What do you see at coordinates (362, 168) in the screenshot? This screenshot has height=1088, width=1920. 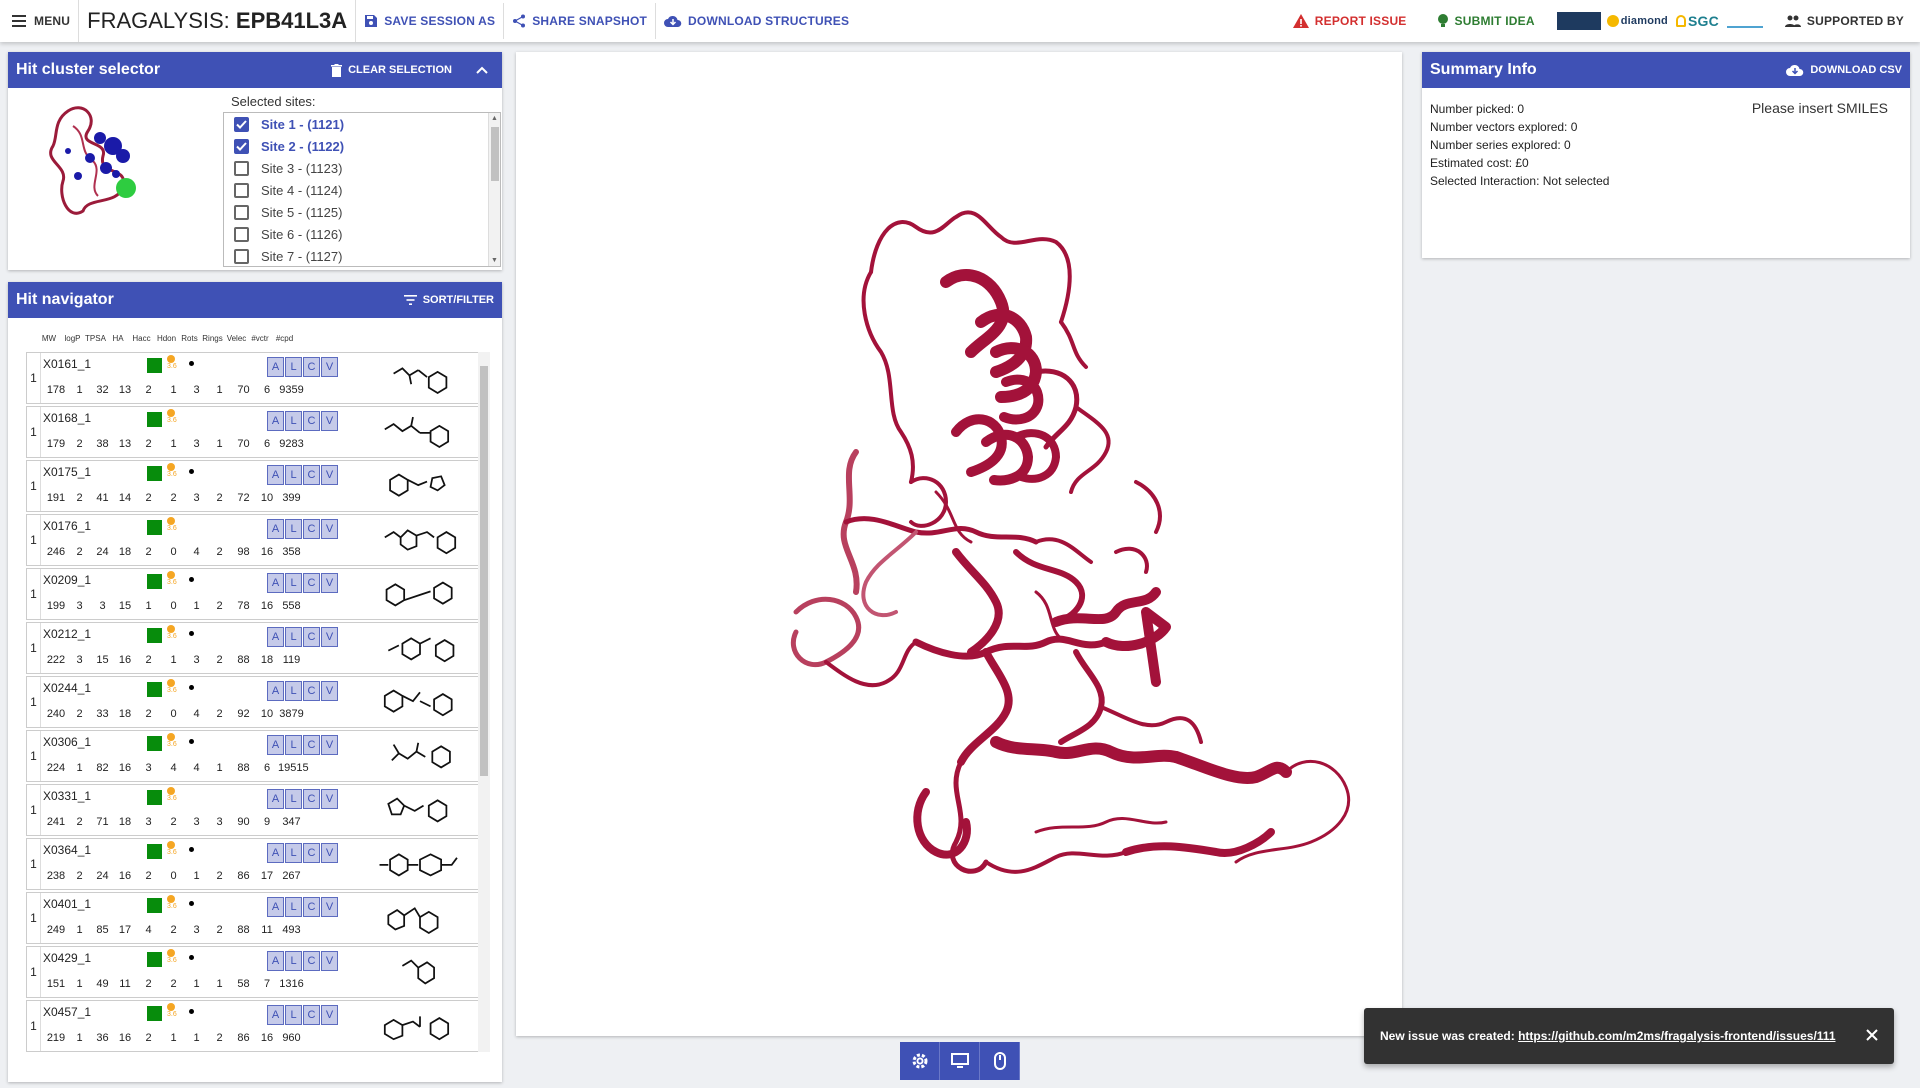 I see `site-checkbox-row: Site 3 - (1123)` at bounding box center [362, 168].